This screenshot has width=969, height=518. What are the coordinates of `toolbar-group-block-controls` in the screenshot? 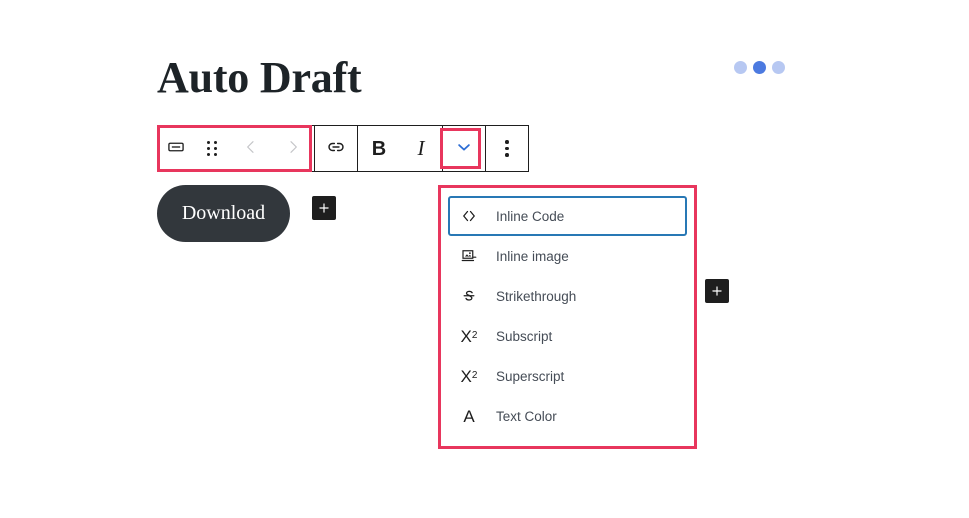 It's located at (235, 148).